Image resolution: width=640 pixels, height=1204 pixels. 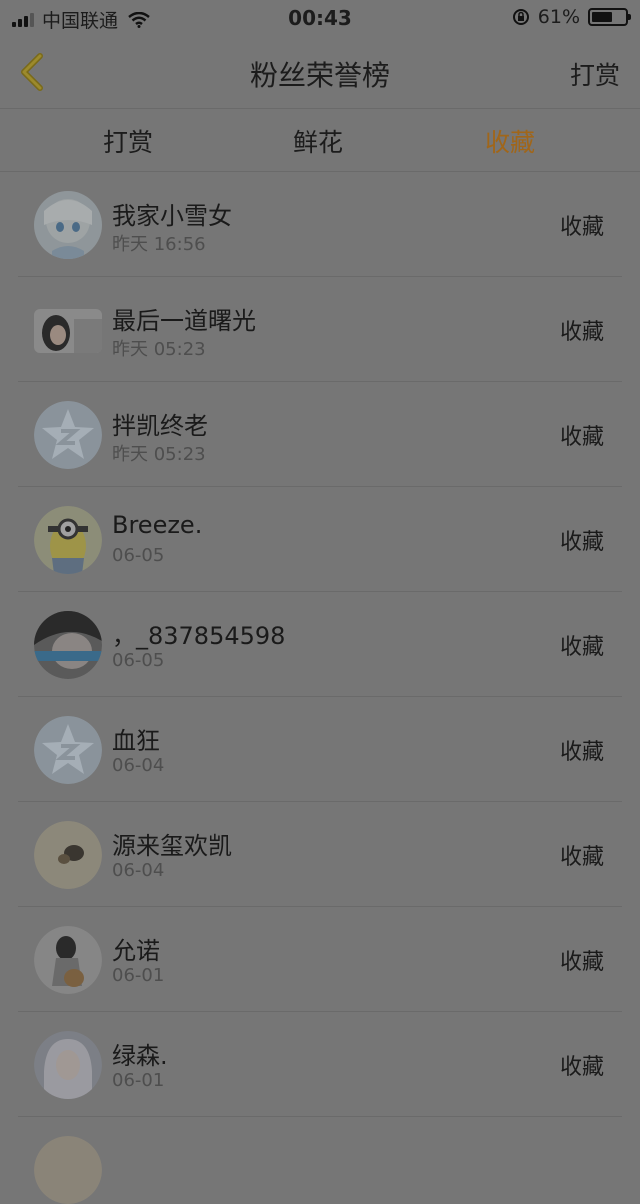 What do you see at coordinates (320, 959) in the screenshot?
I see `list-item: 允诺 06-01 收藏` at bounding box center [320, 959].